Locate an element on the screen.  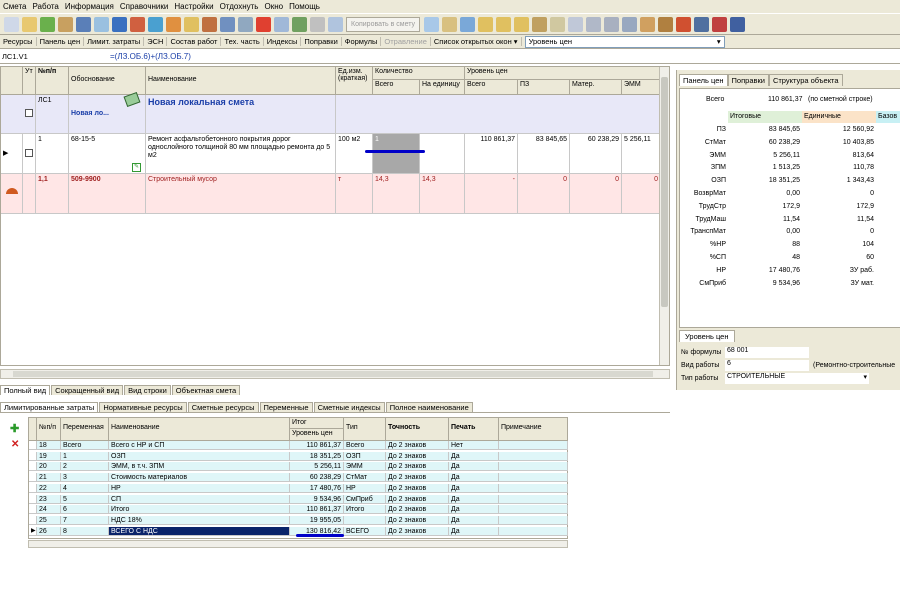
outdent-icon is located at coordinates (594, 24).